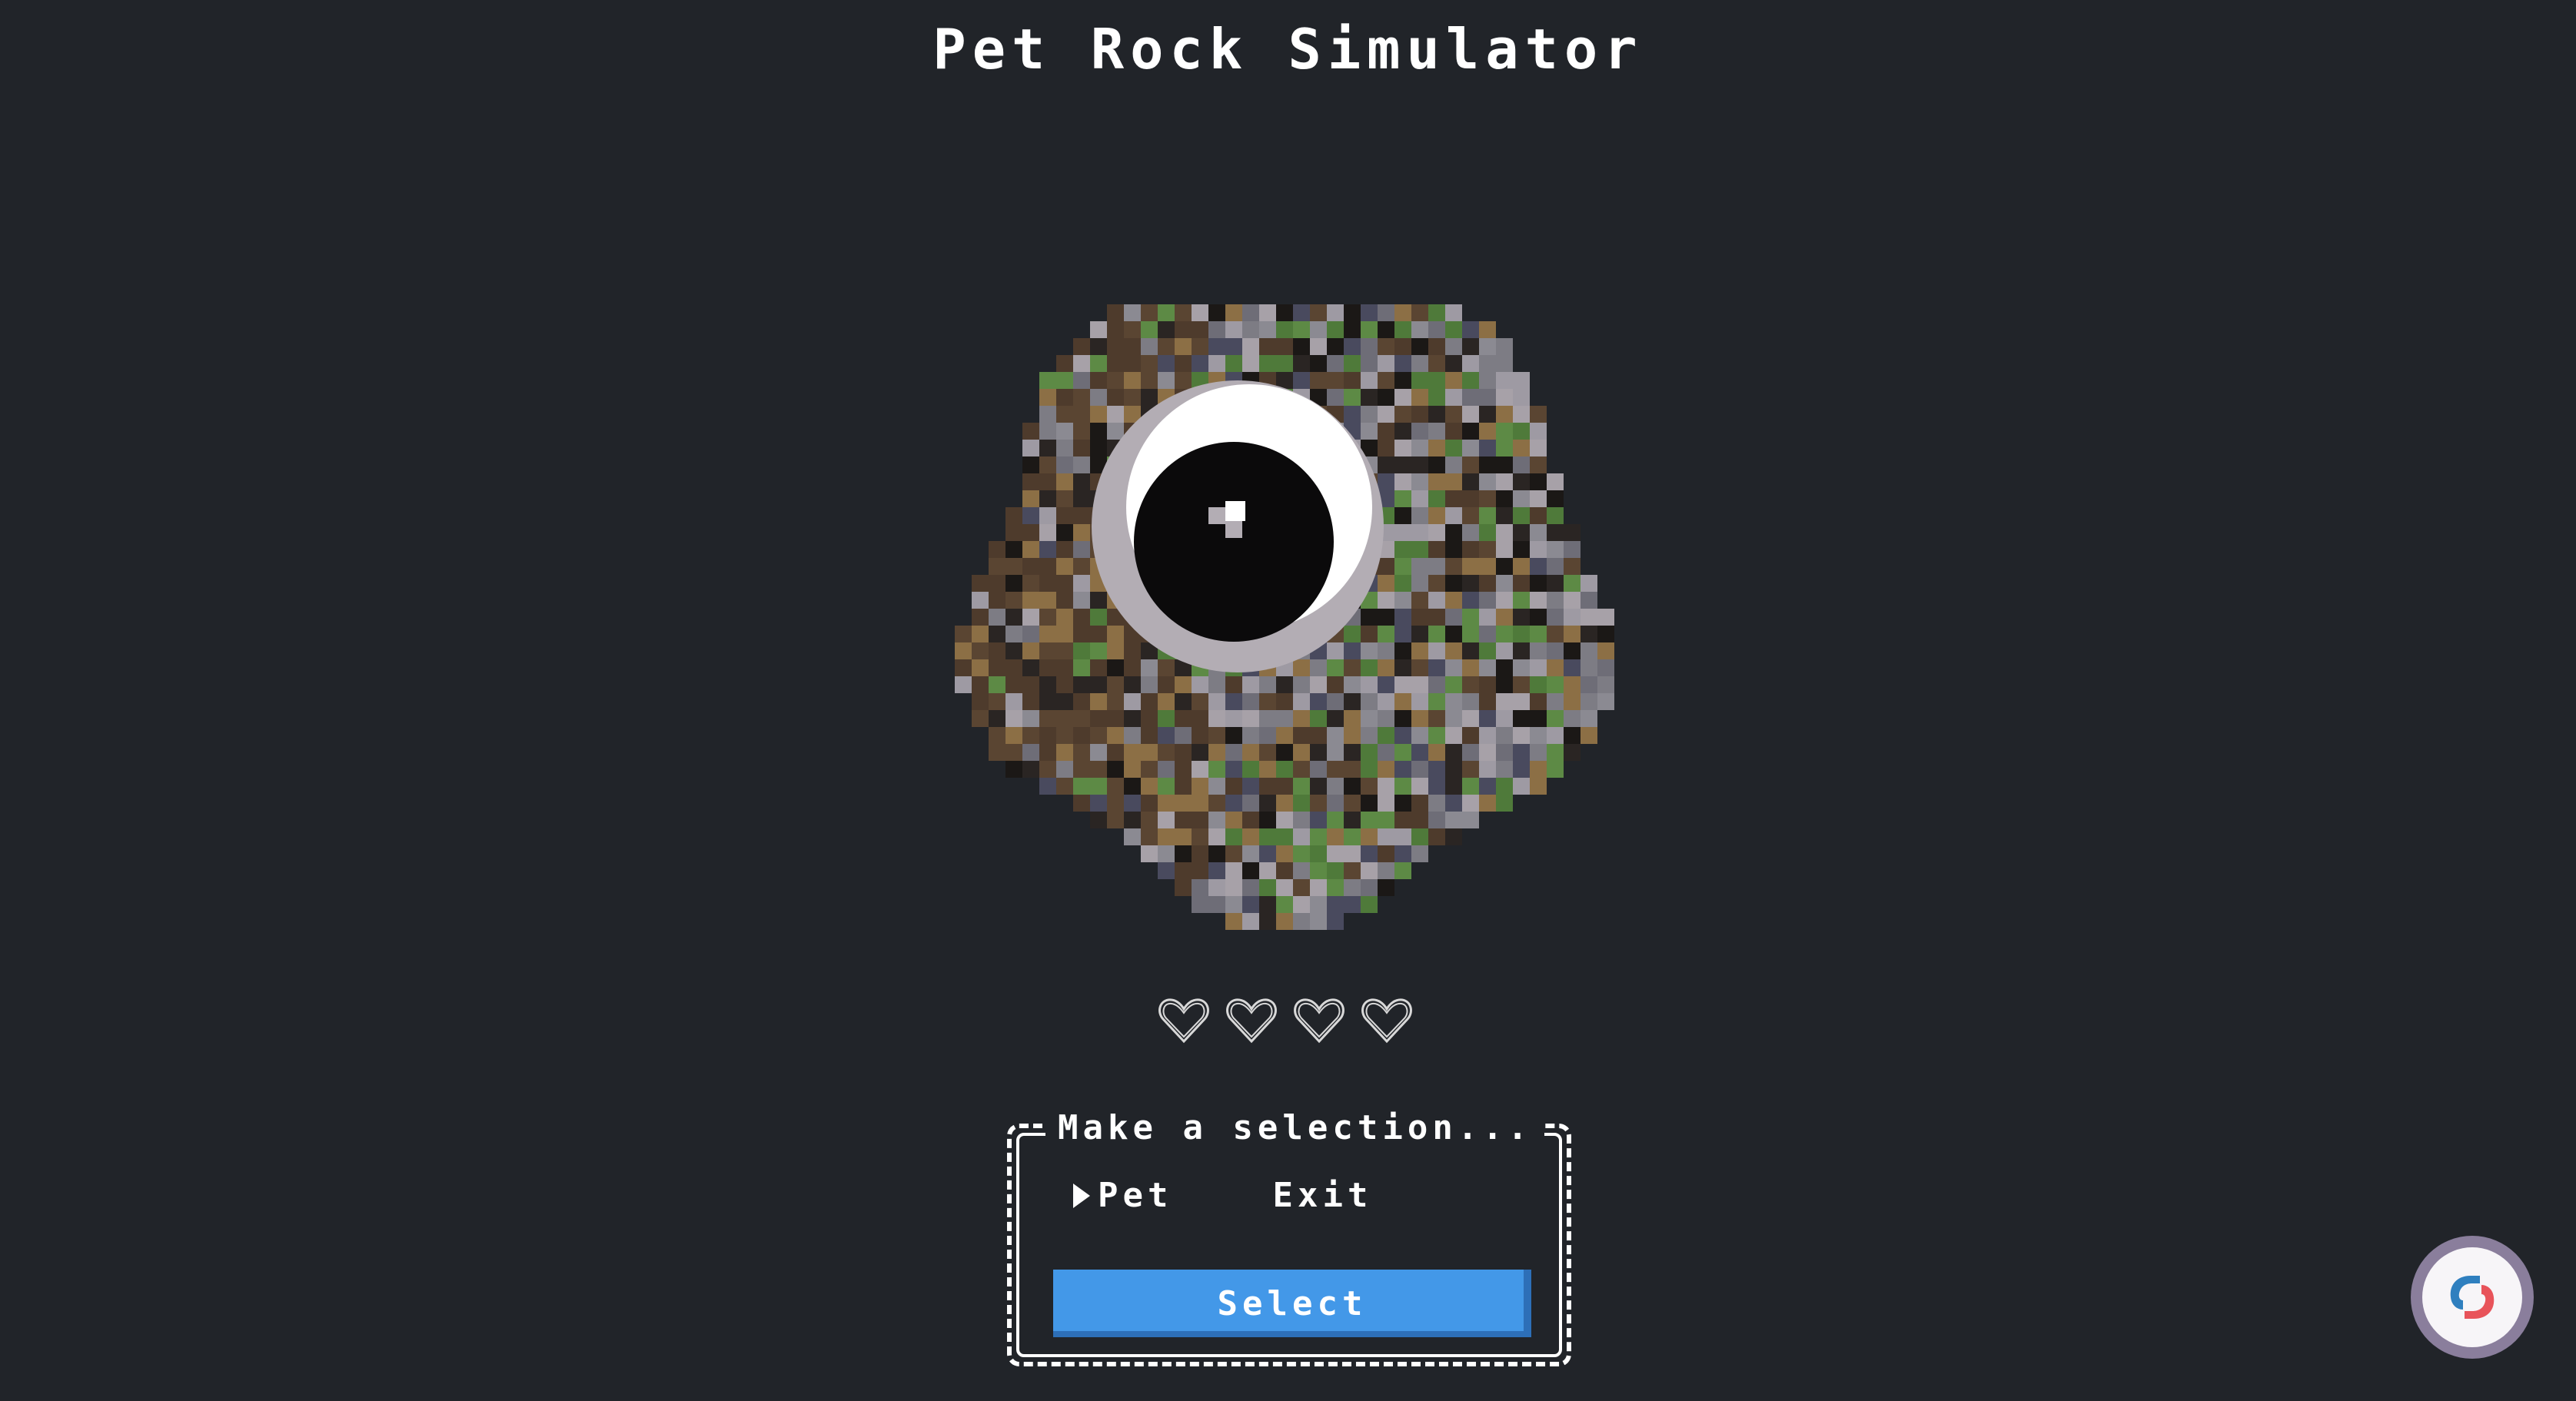 This screenshot has height=1401, width=2576. I want to click on menu-option-label: Pet, so click(1135, 1195).